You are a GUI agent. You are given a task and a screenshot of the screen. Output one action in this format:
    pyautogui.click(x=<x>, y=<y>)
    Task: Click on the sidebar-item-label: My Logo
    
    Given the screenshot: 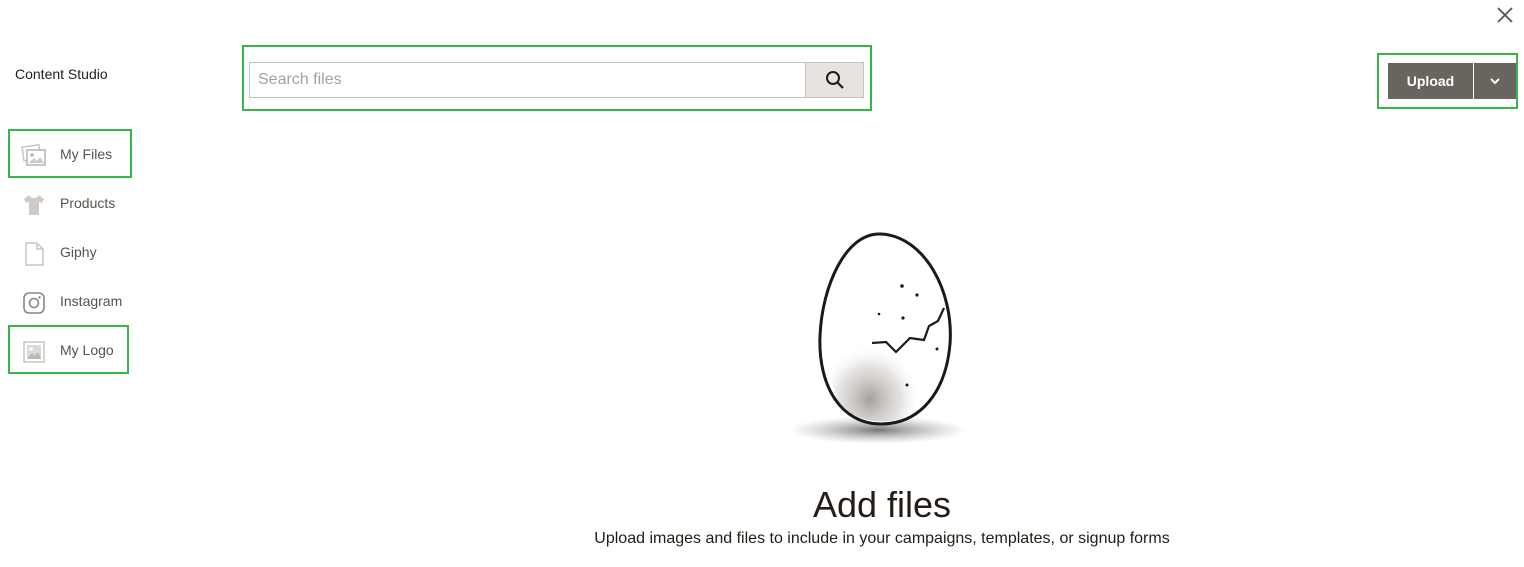 What is the action you would take?
    pyautogui.click(x=87, y=349)
    